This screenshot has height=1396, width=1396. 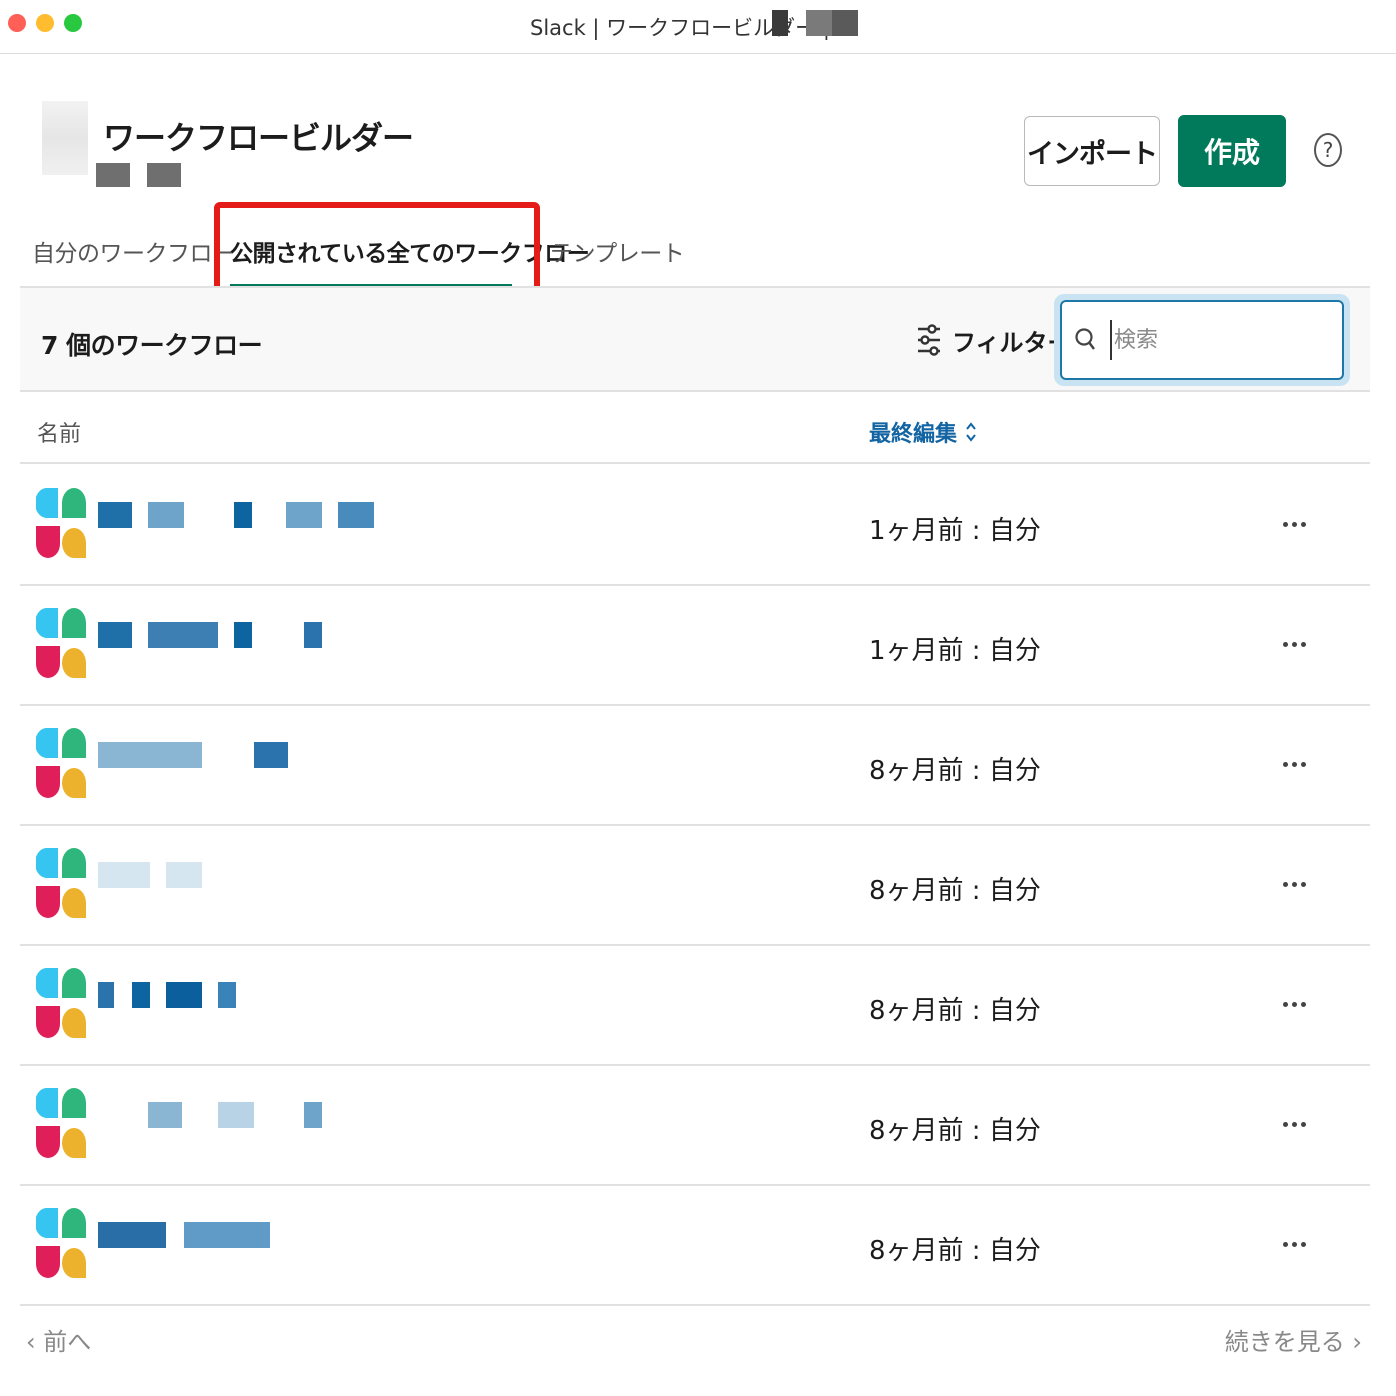 What do you see at coordinates (1220, 340) in the screenshot?
I see `search-input` at bounding box center [1220, 340].